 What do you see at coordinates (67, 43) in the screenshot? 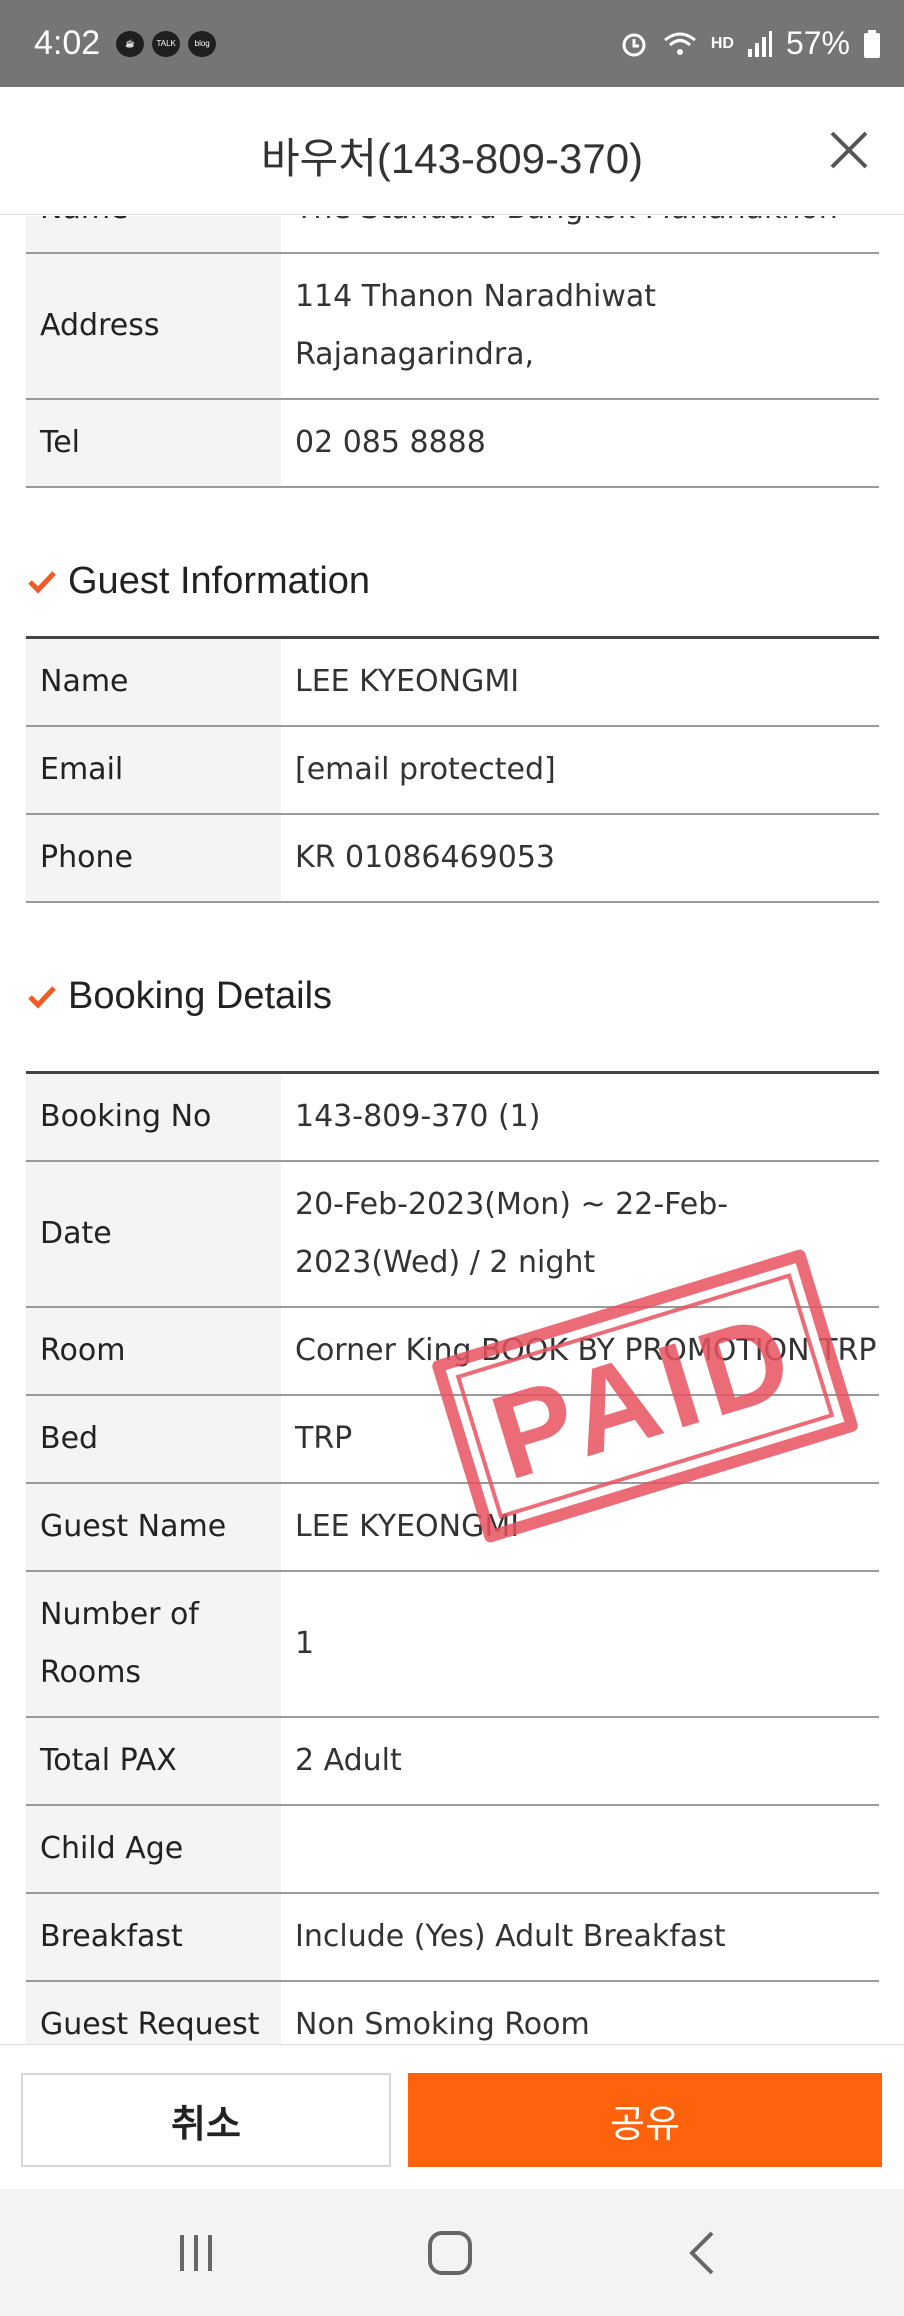
I see `status-time: 4:02` at bounding box center [67, 43].